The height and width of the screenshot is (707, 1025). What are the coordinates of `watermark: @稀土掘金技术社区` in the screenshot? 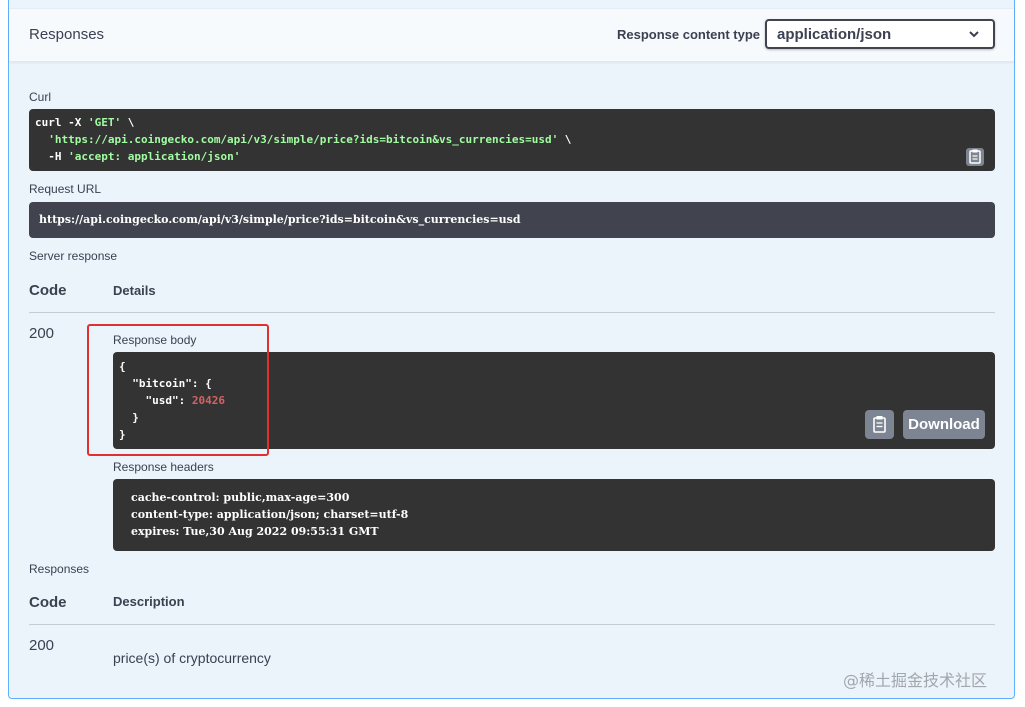 It's located at (915, 680).